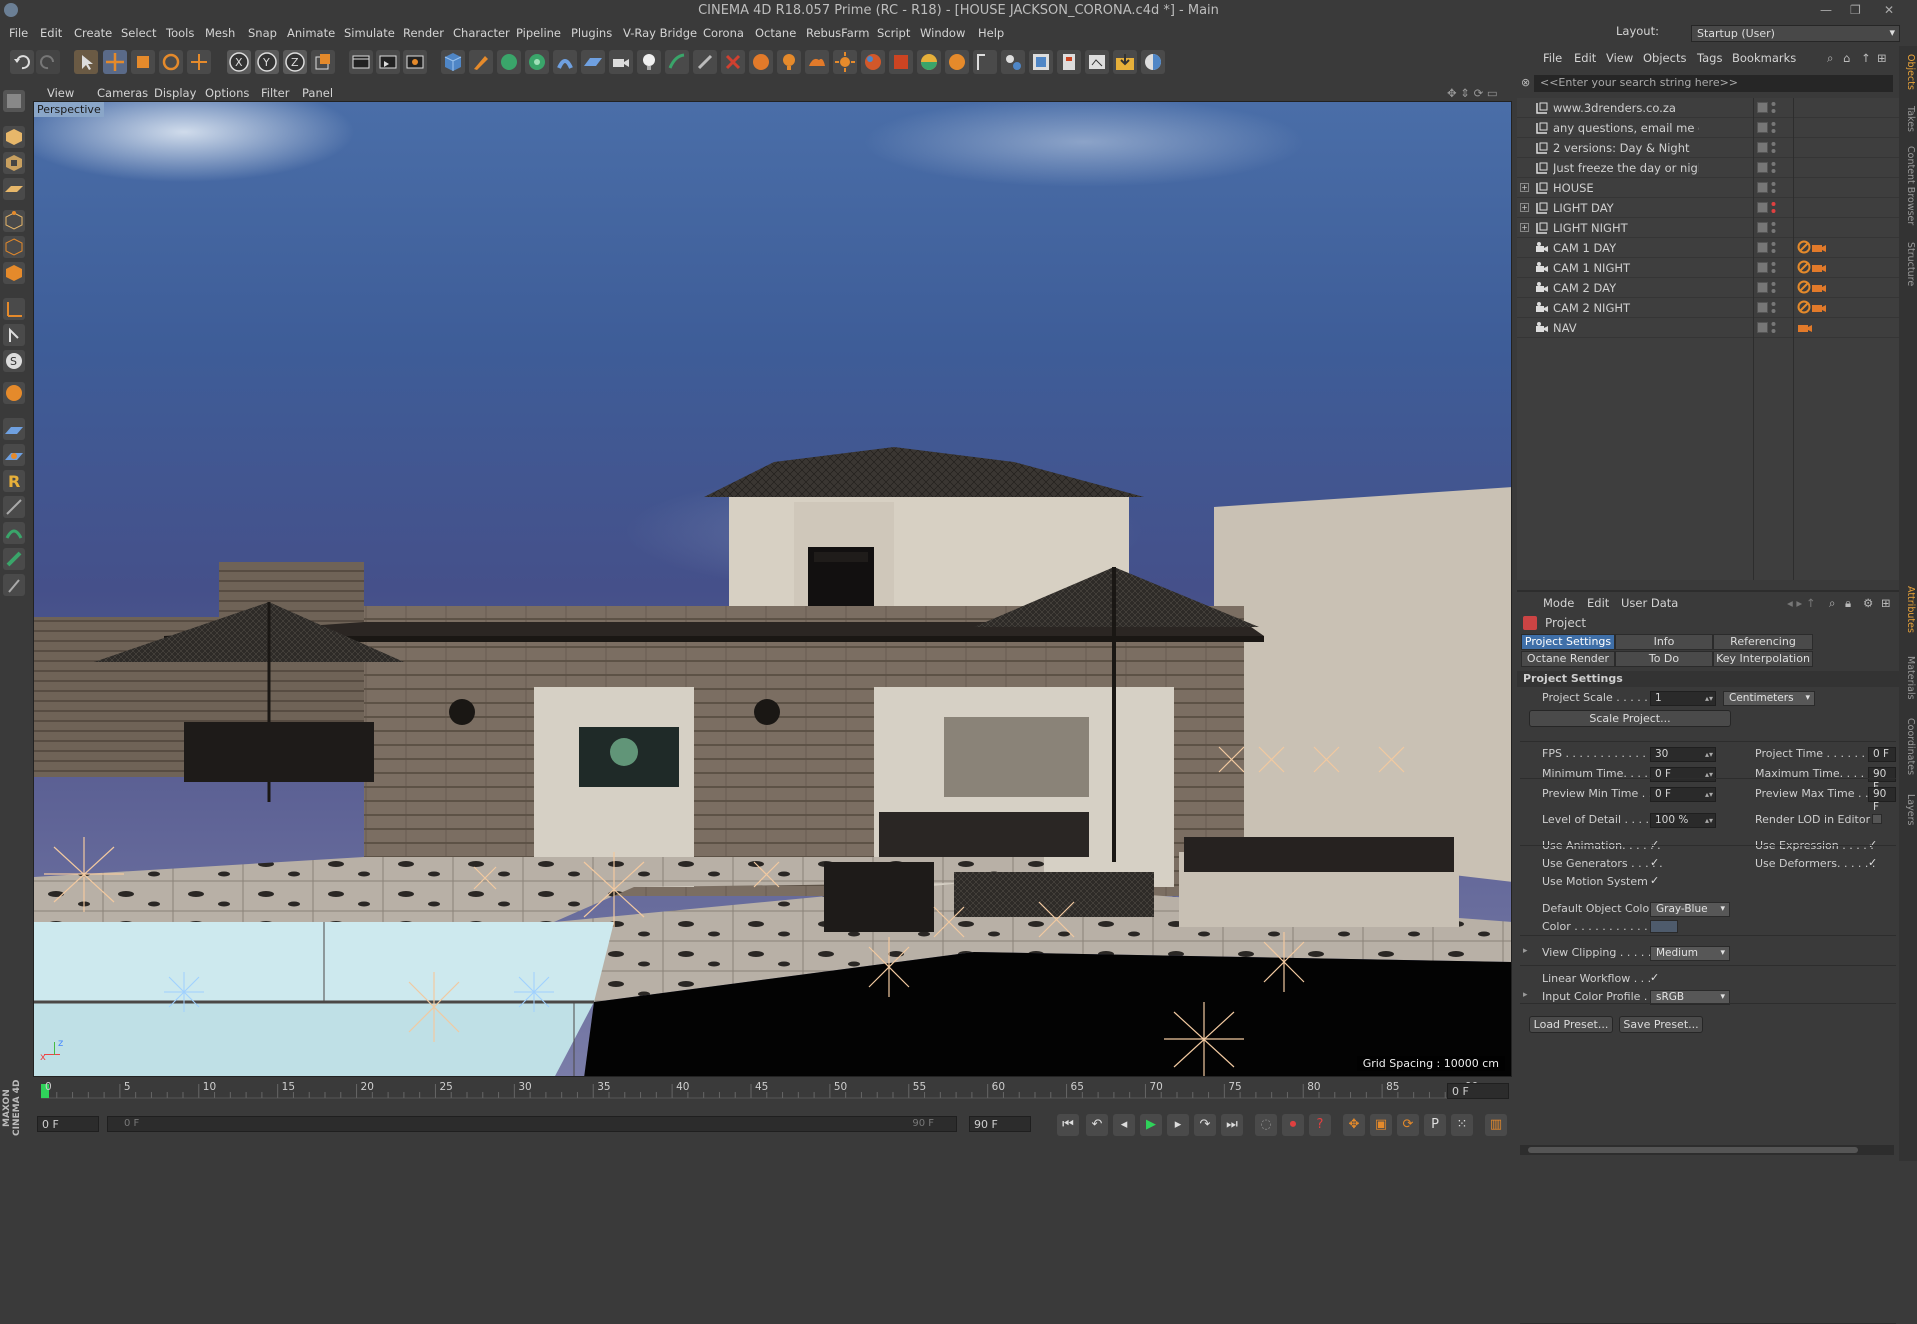  Describe the element at coordinates (143, 62) in the screenshot. I see `scale-tool-icon` at that location.